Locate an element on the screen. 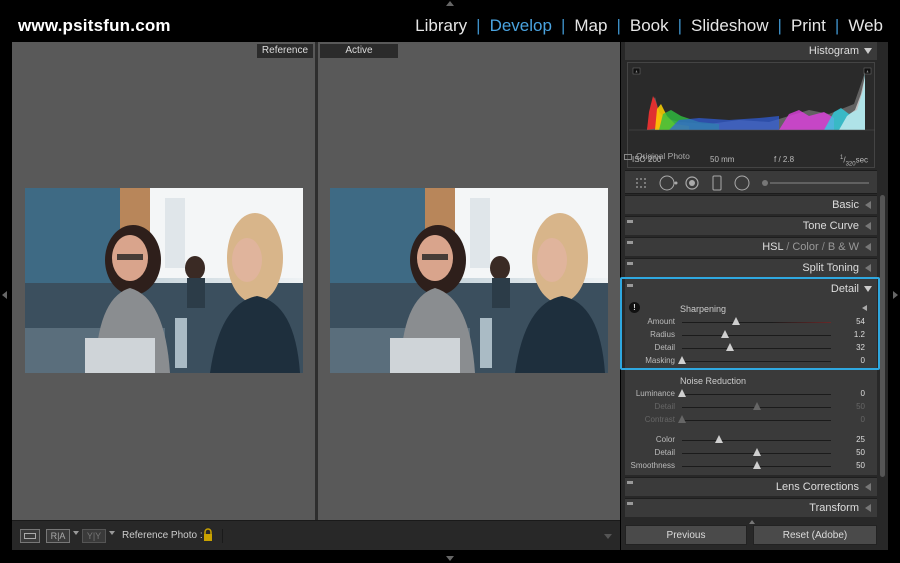 Image resolution: width=900 pixels, height=563 pixels. hsl-tab: HSL is located at coordinates (772, 247).